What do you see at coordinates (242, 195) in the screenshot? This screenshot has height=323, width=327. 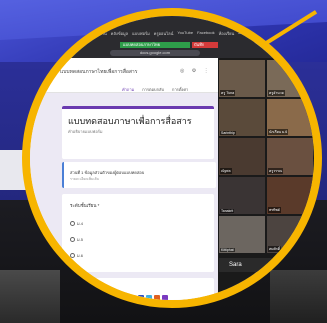 I see `participant-tile: Tanakrit` at bounding box center [242, 195].